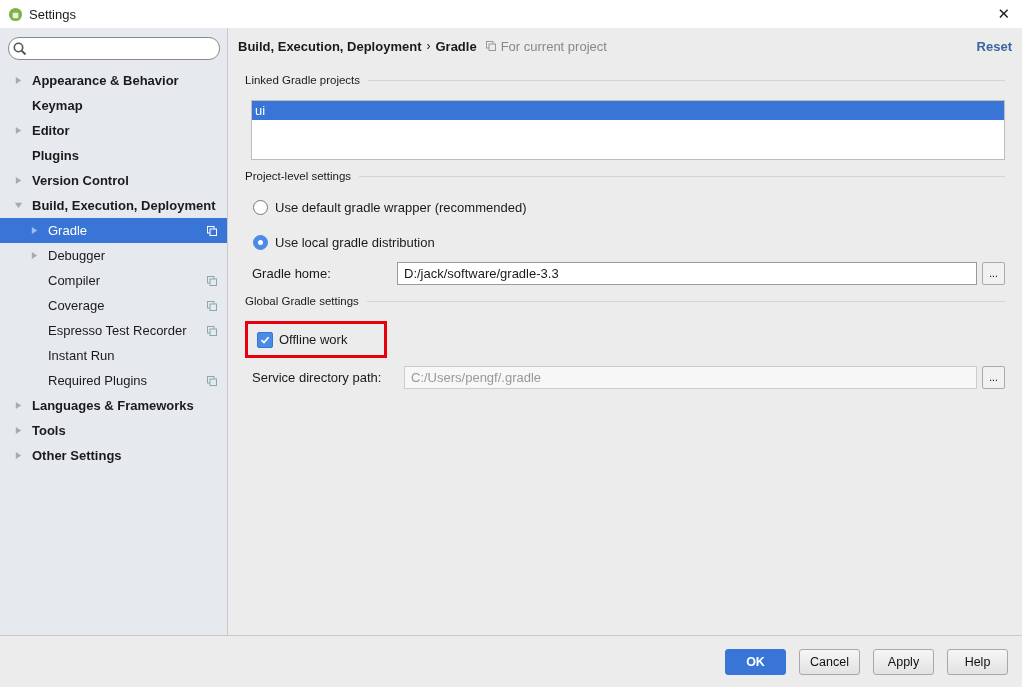  What do you see at coordinates (113, 330) in the screenshot?
I see `tree-item: Espresso Test Recorder` at bounding box center [113, 330].